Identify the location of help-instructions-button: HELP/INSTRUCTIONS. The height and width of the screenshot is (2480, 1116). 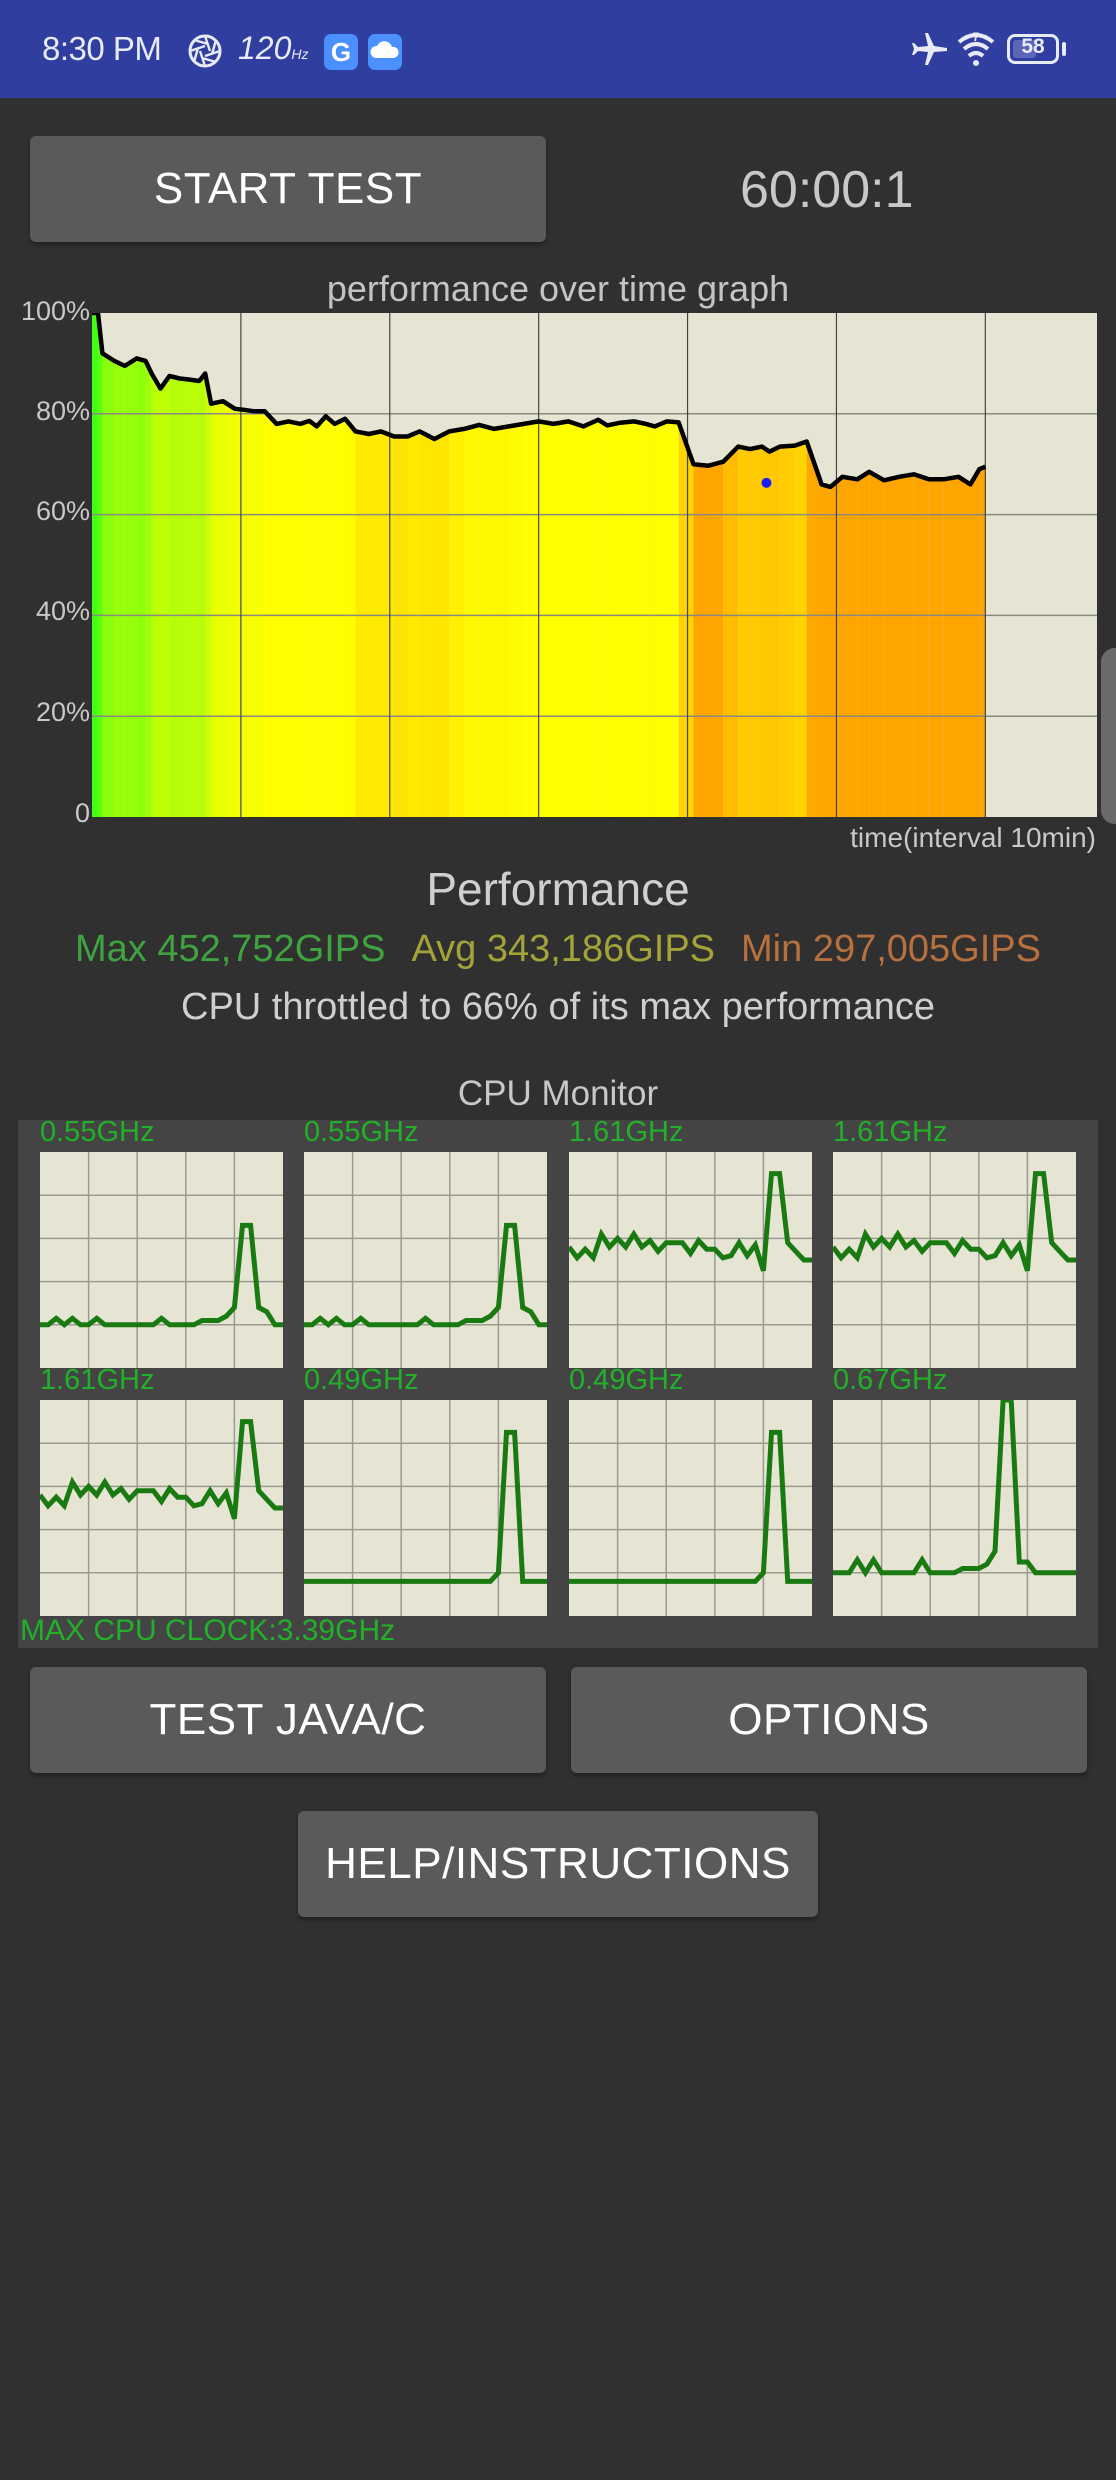
(558, 1864).